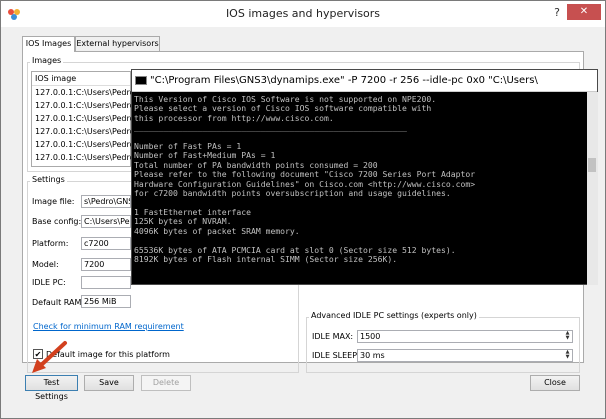  What do you see at coordinates (53, 201) in the screenshot?
I see `image-file-label: Image file:` at bounding box center [53, 201].